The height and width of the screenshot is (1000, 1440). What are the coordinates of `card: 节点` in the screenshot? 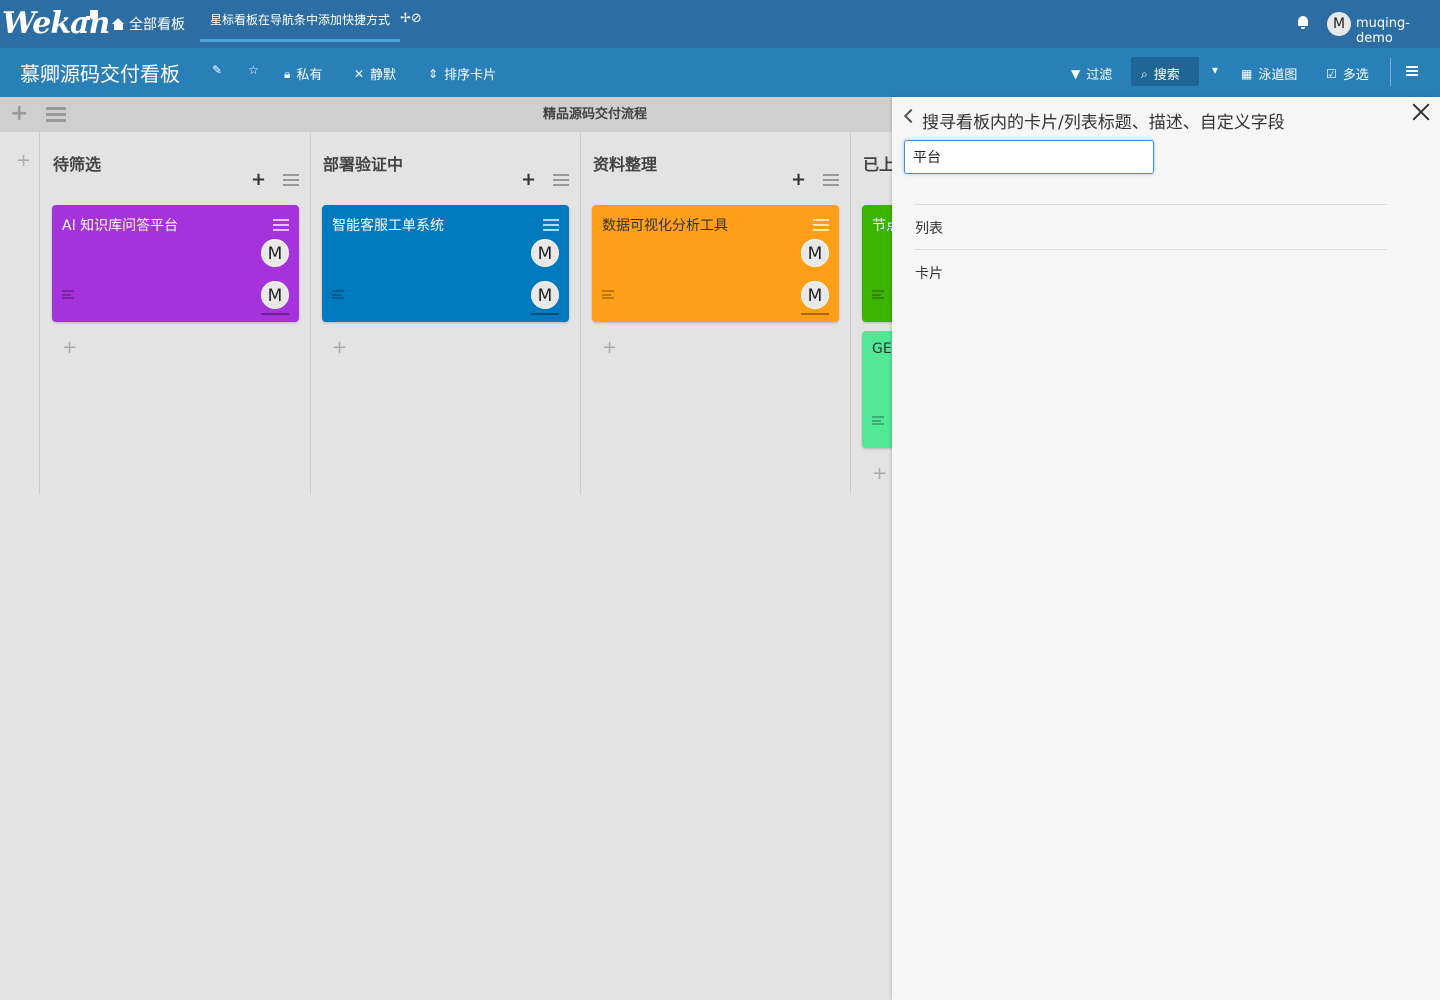 It's located at (877, 263).